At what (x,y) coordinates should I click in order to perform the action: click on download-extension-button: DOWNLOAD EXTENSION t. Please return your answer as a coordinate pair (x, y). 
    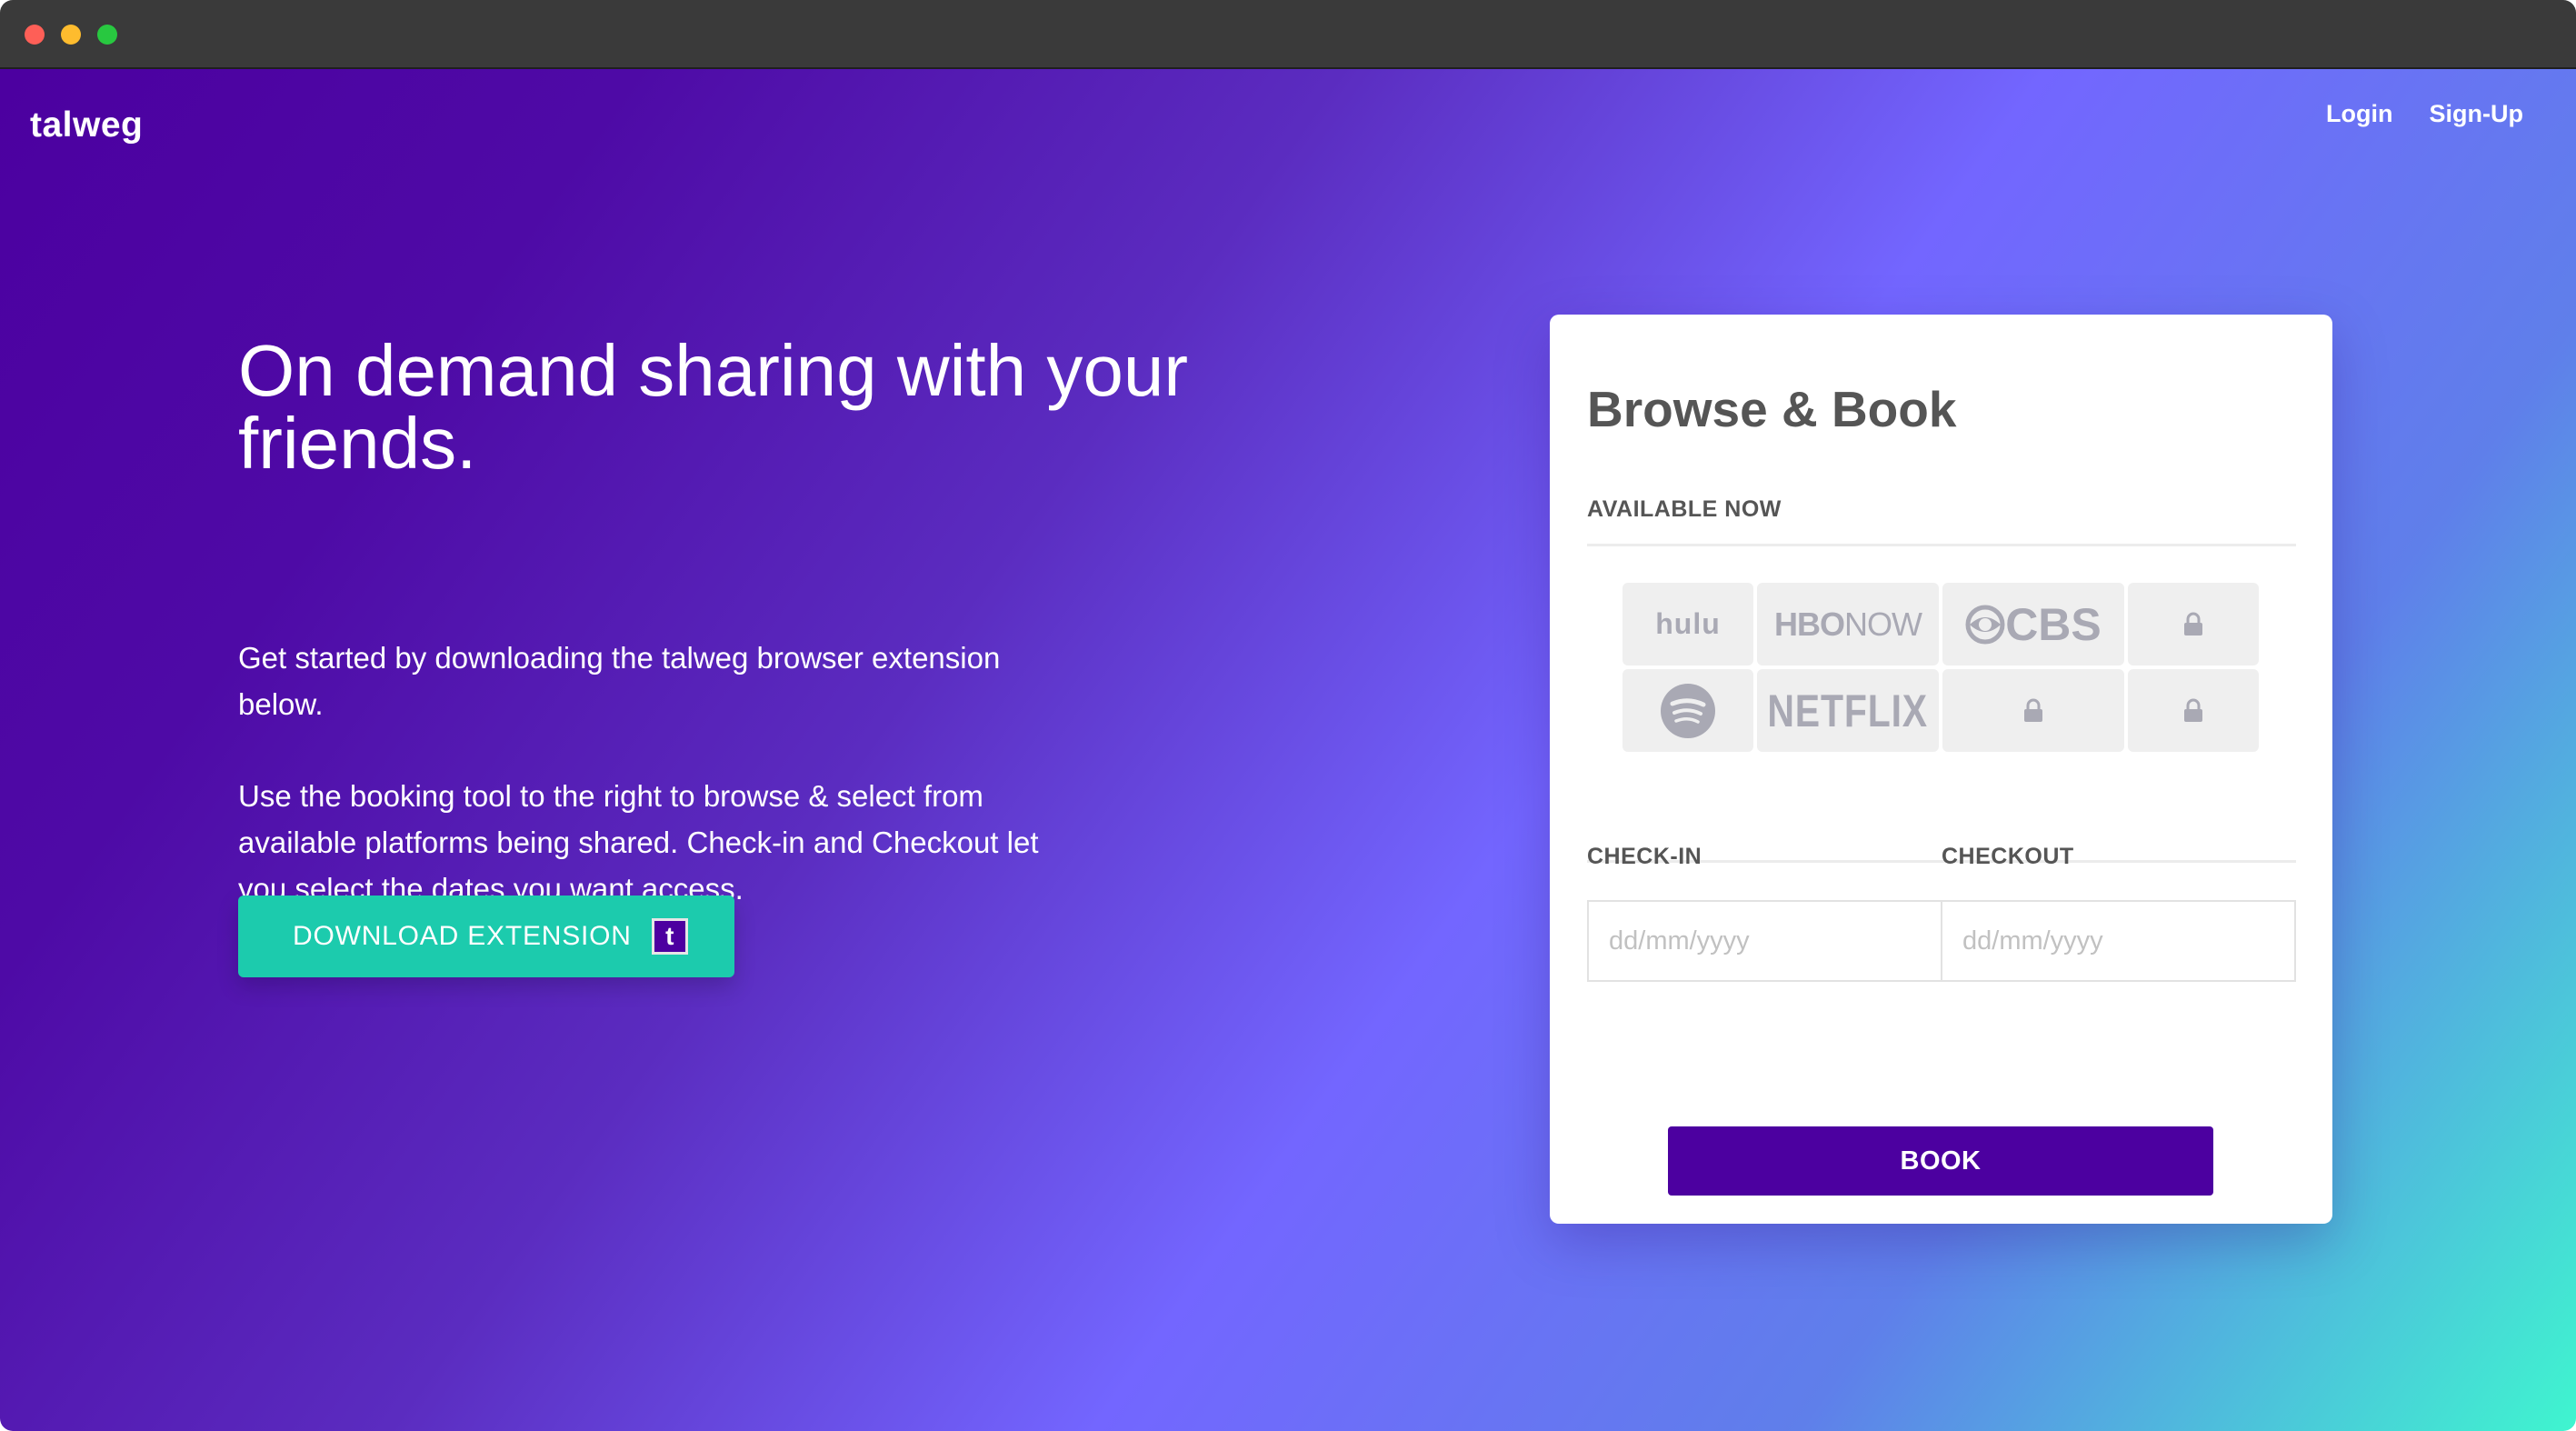
    Looking at the image, I should click on (486, 936).